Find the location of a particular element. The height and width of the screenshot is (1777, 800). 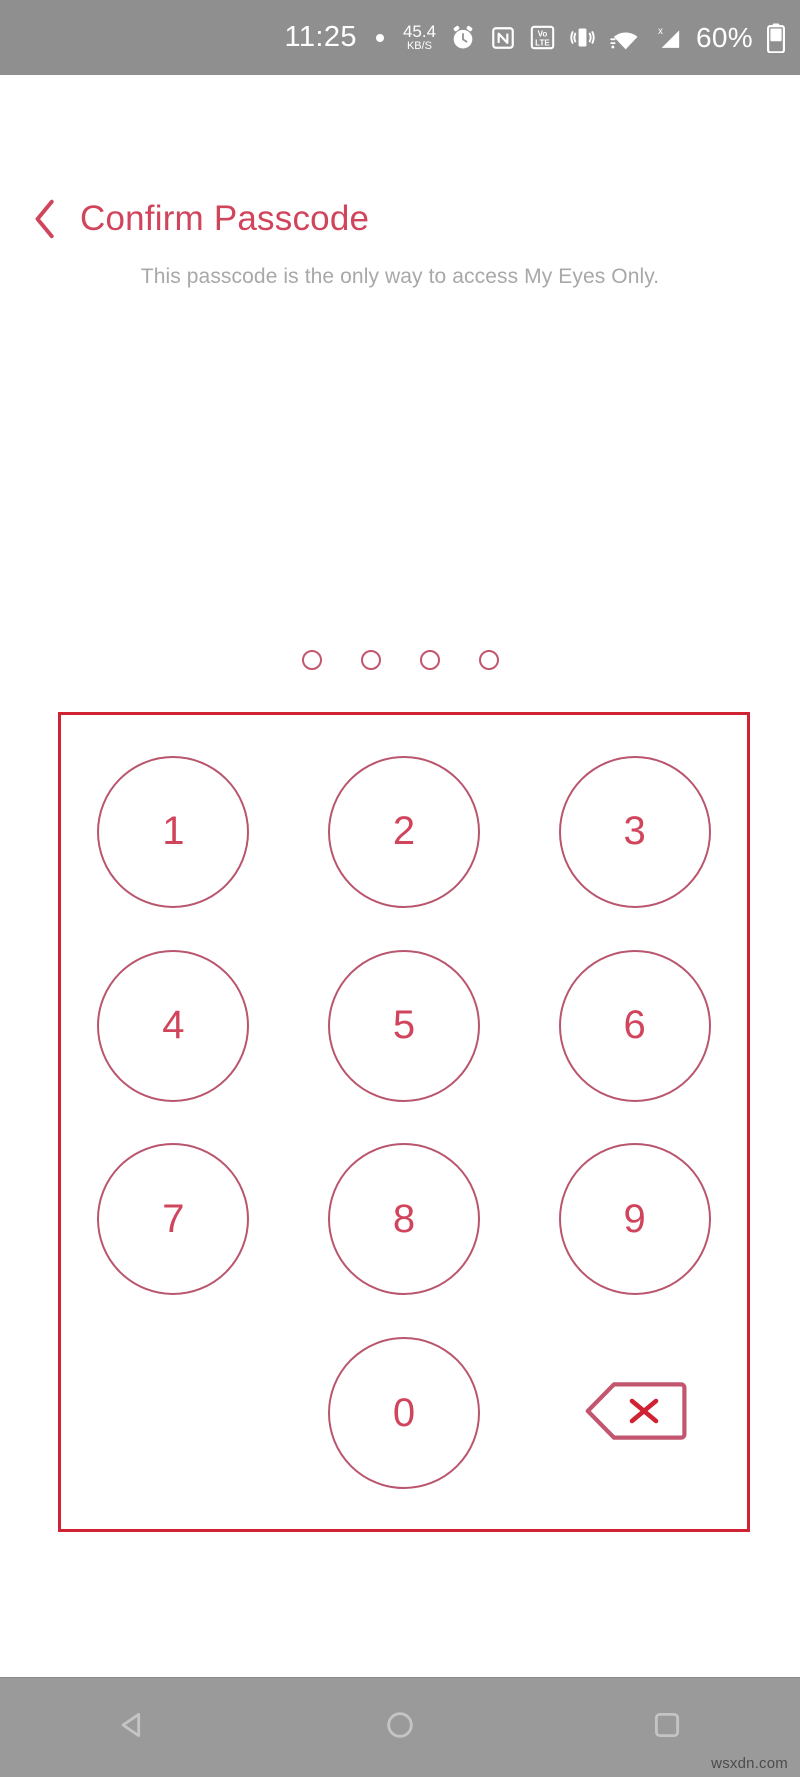

key-9: 9 is located at coordinates (634, 1219).